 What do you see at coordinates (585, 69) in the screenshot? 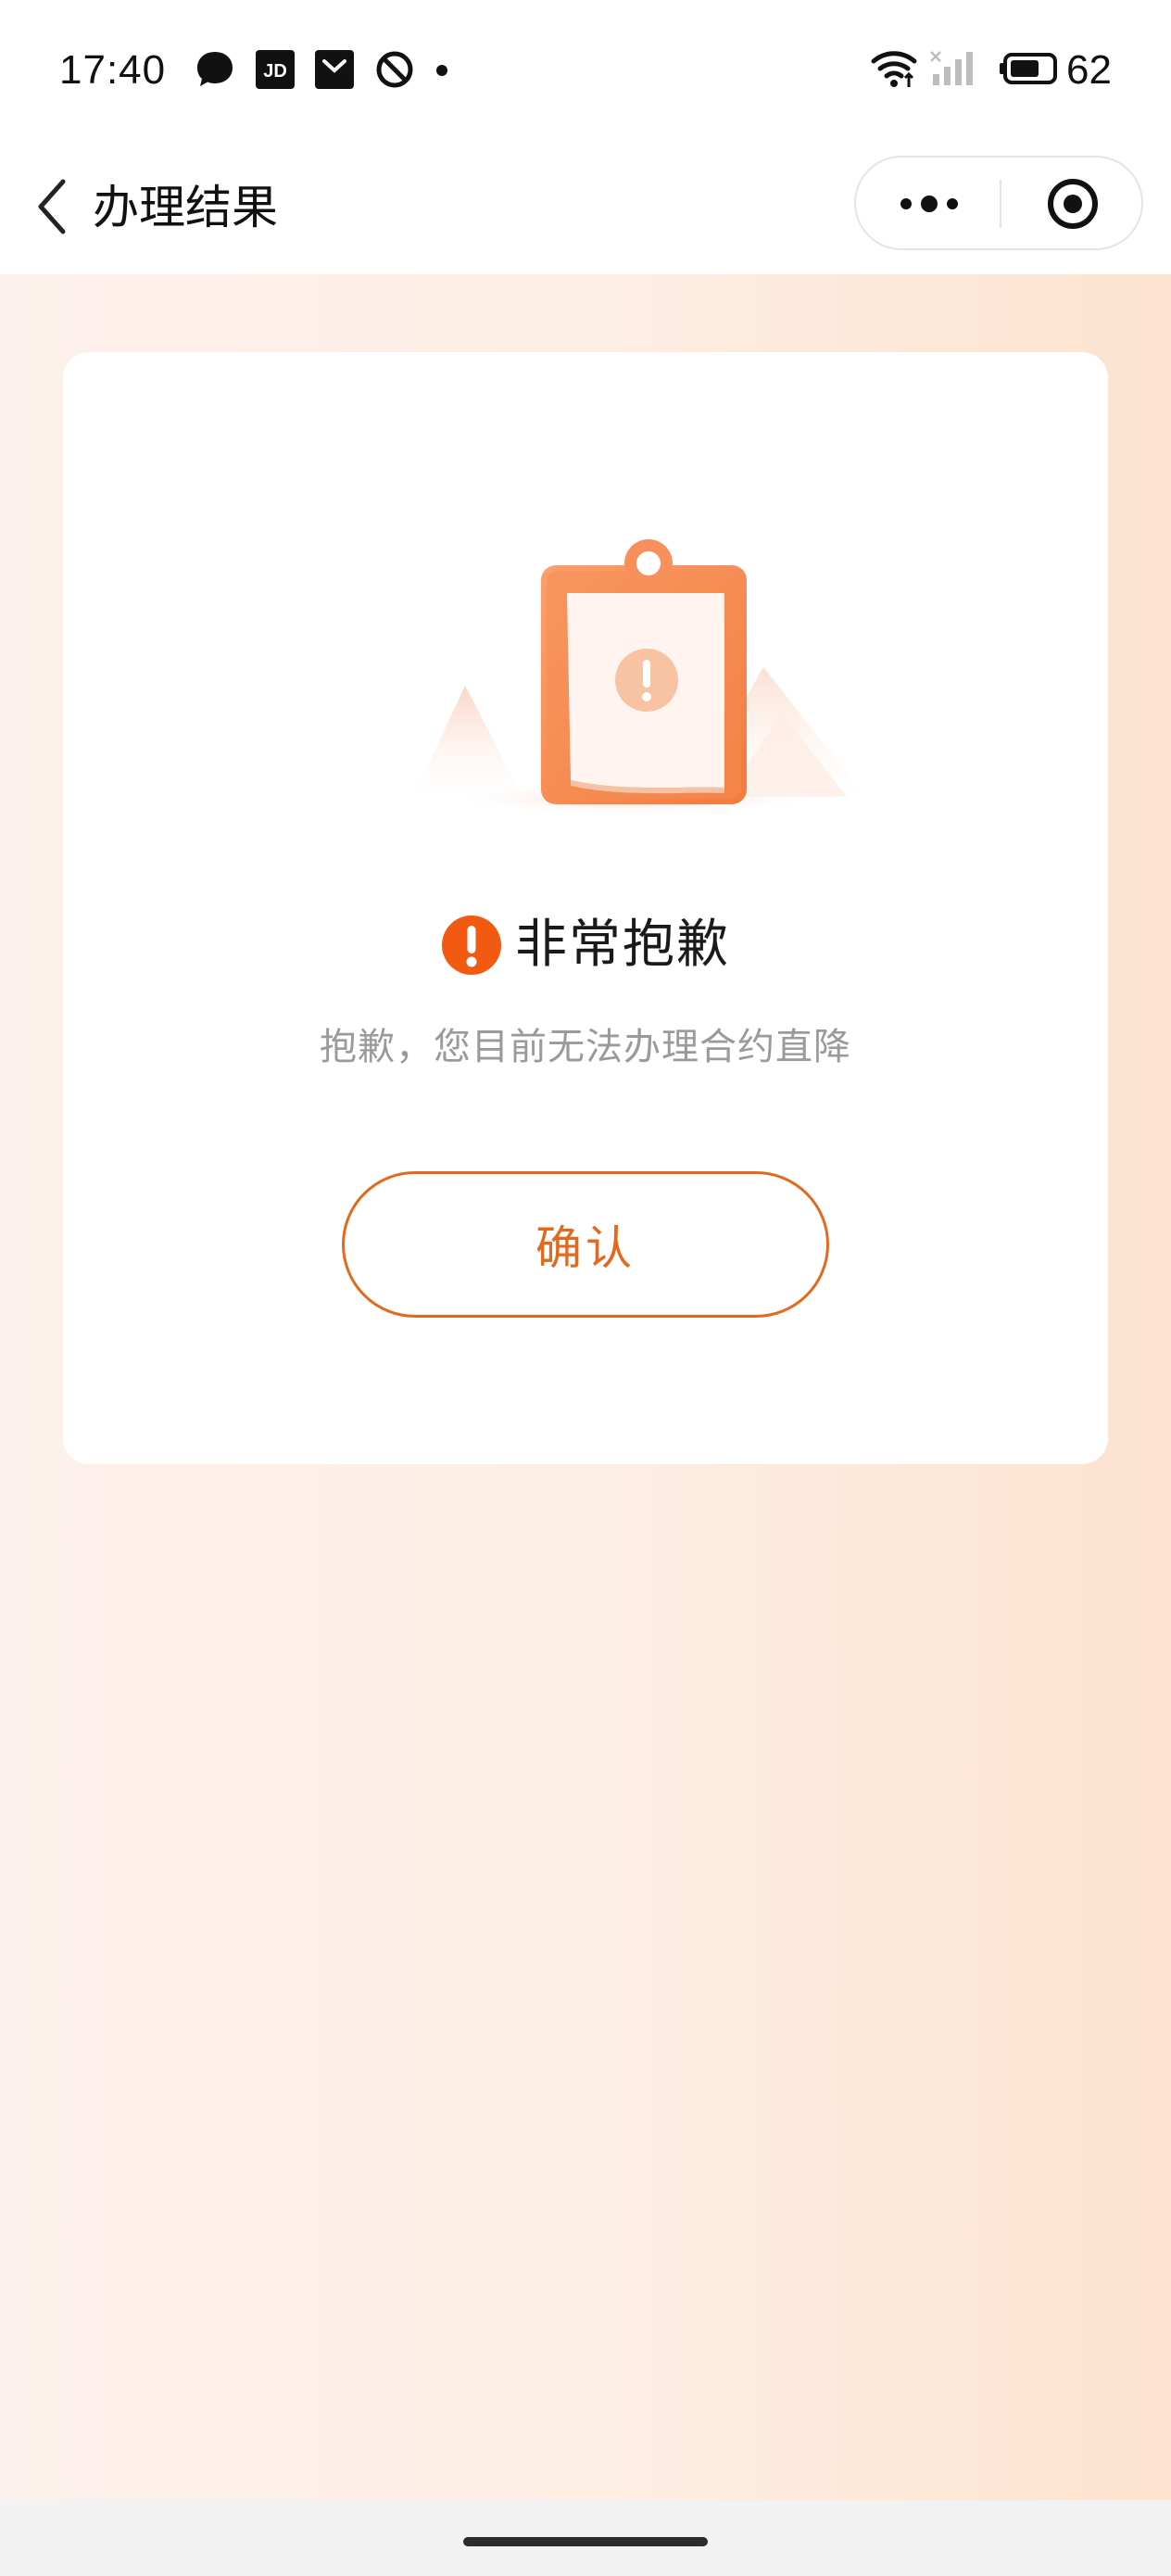
I see `status-bar: 17:40 JD 62` at bounding box center [585, 69].